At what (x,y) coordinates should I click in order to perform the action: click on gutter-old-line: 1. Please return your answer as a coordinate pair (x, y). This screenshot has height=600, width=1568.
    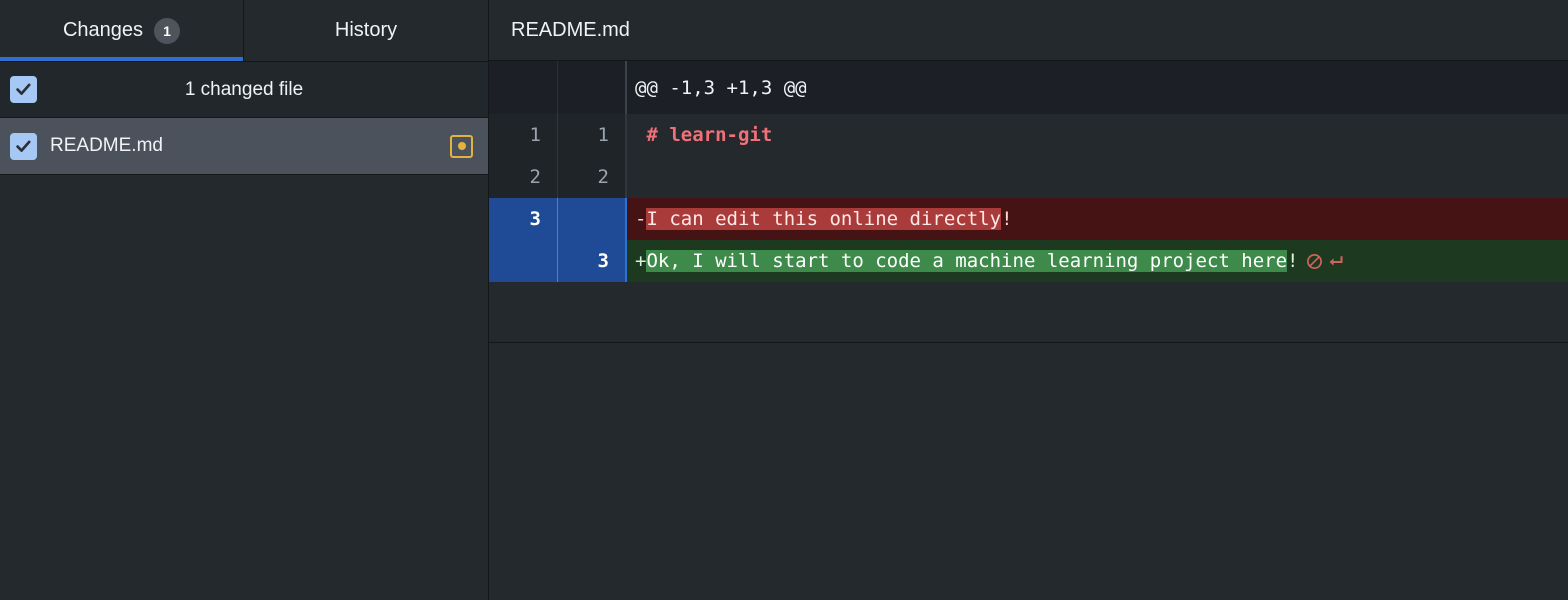
    Looking at the image, I should click on (523, 135).